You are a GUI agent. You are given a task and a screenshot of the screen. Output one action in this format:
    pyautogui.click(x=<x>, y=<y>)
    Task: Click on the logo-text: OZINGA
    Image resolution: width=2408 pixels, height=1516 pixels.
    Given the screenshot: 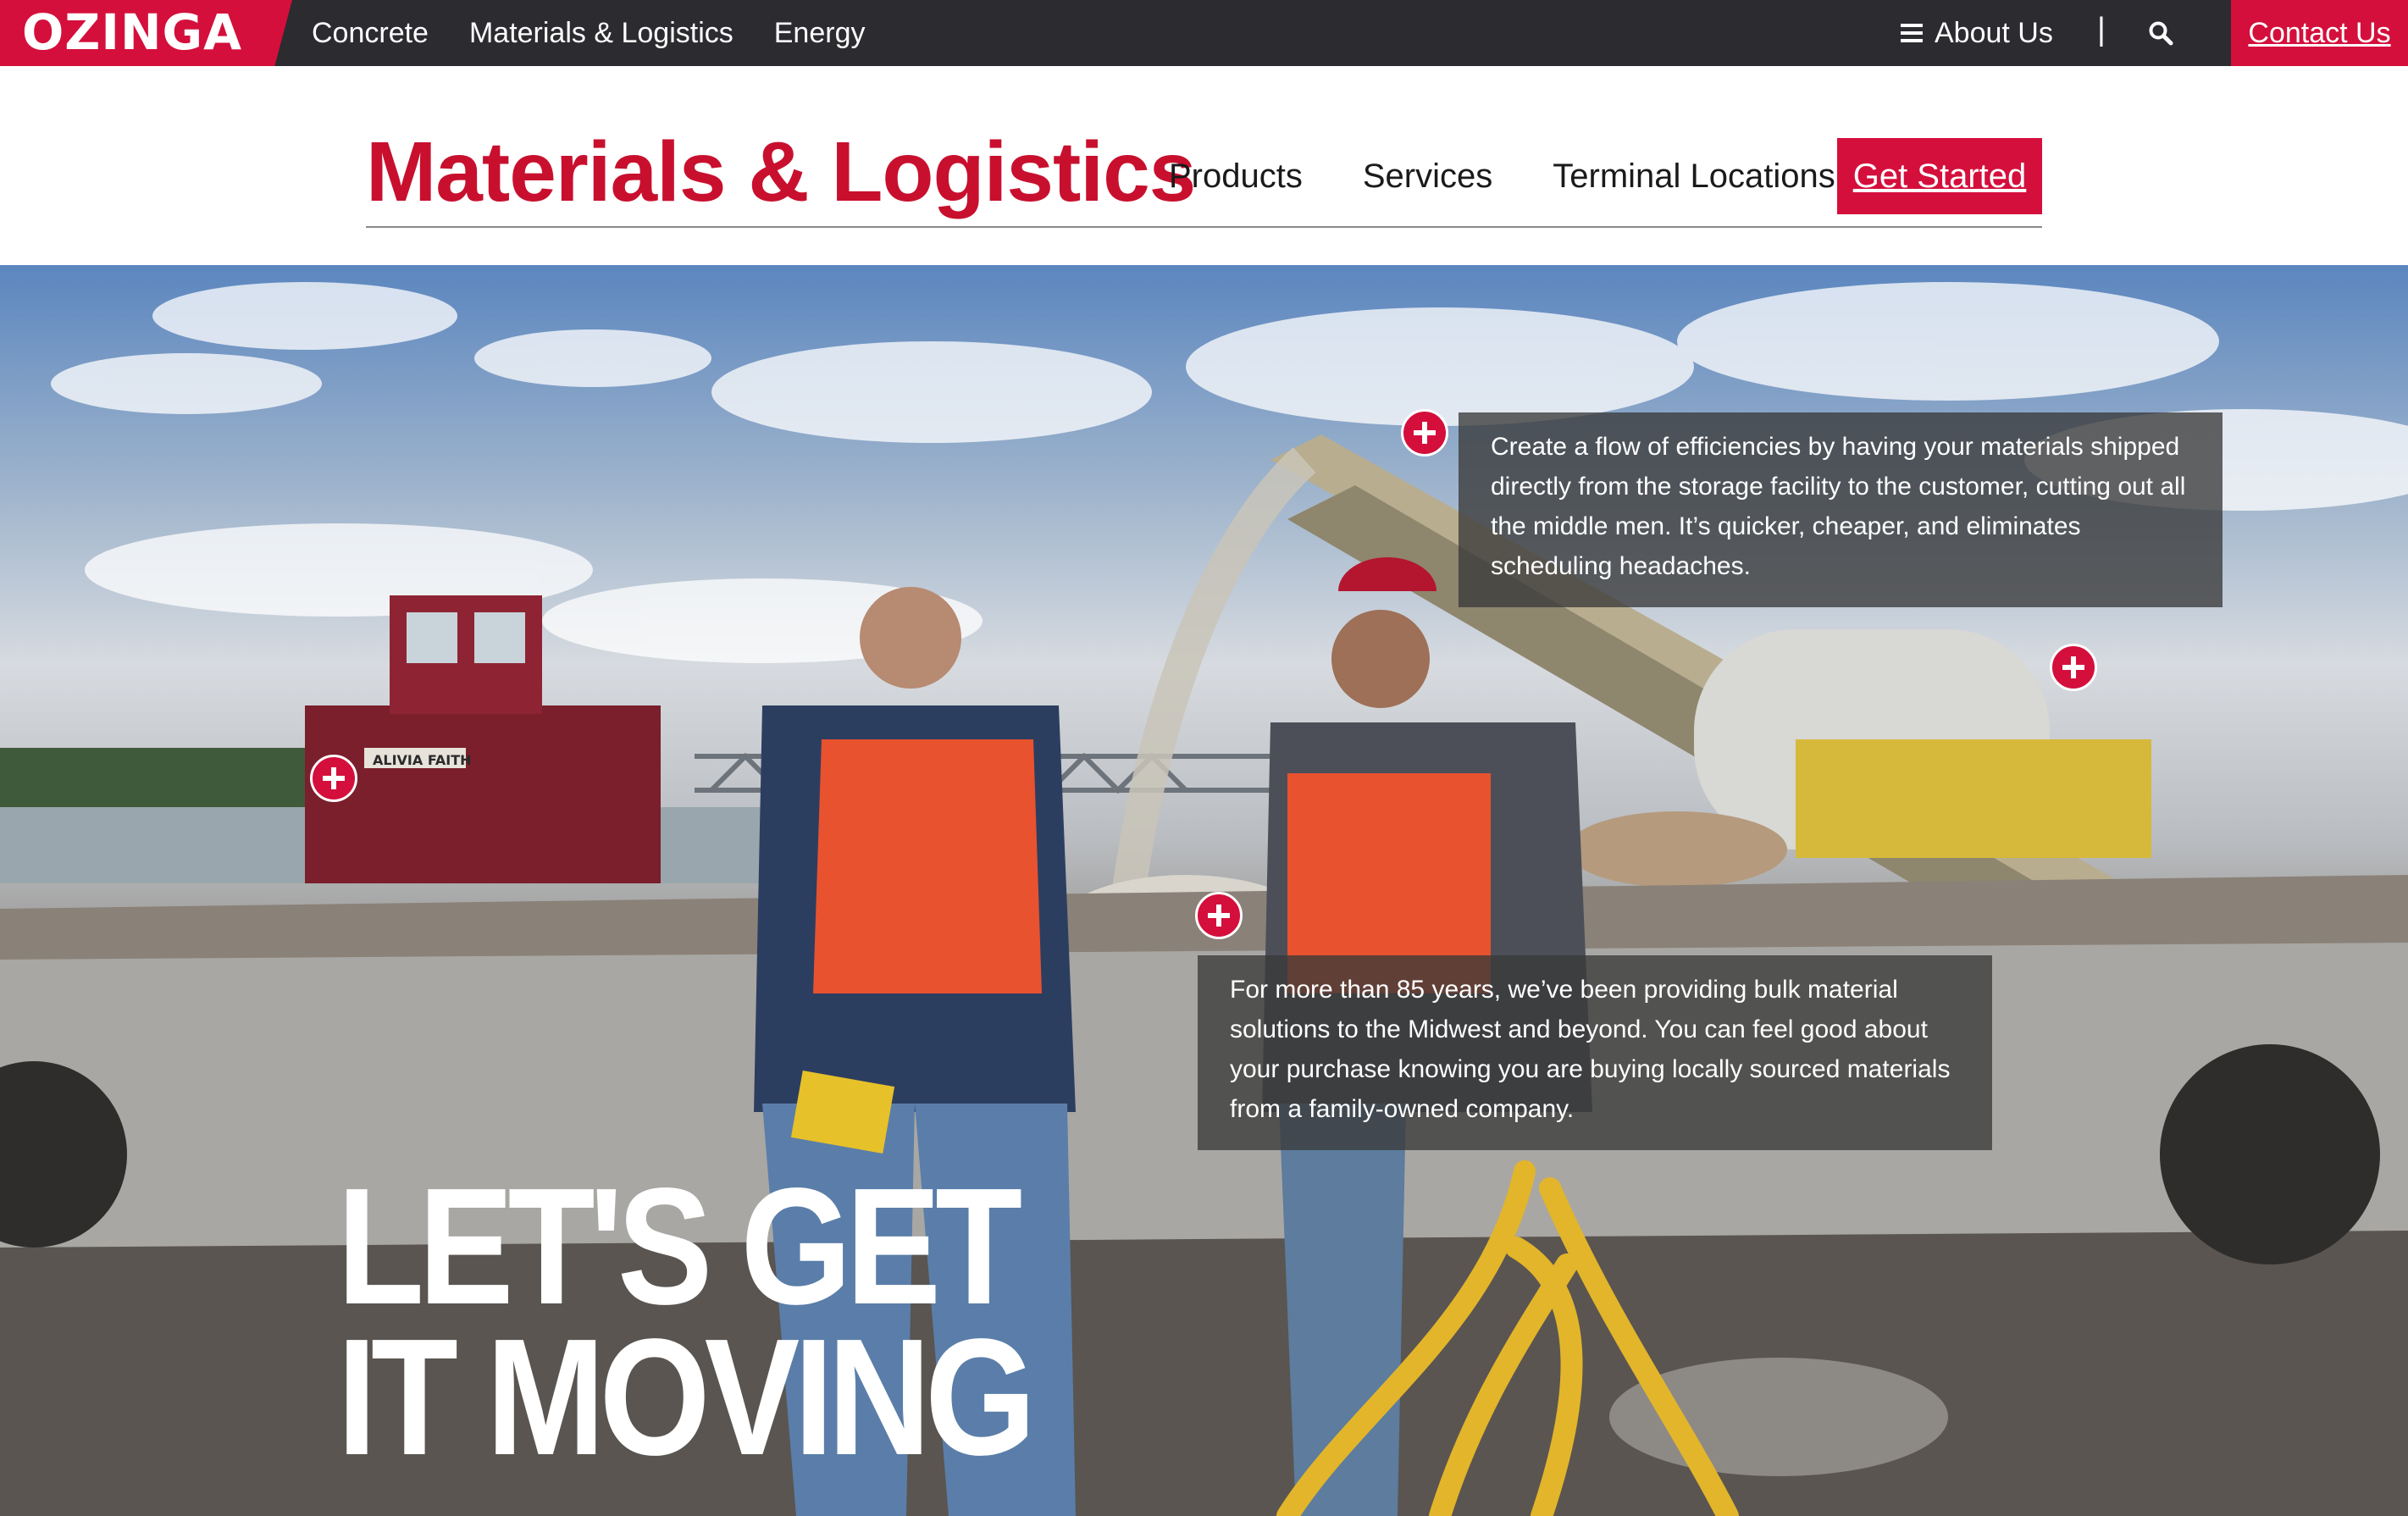 What is the action you would take?
    pyautogui.click(x=132, y=32)
    